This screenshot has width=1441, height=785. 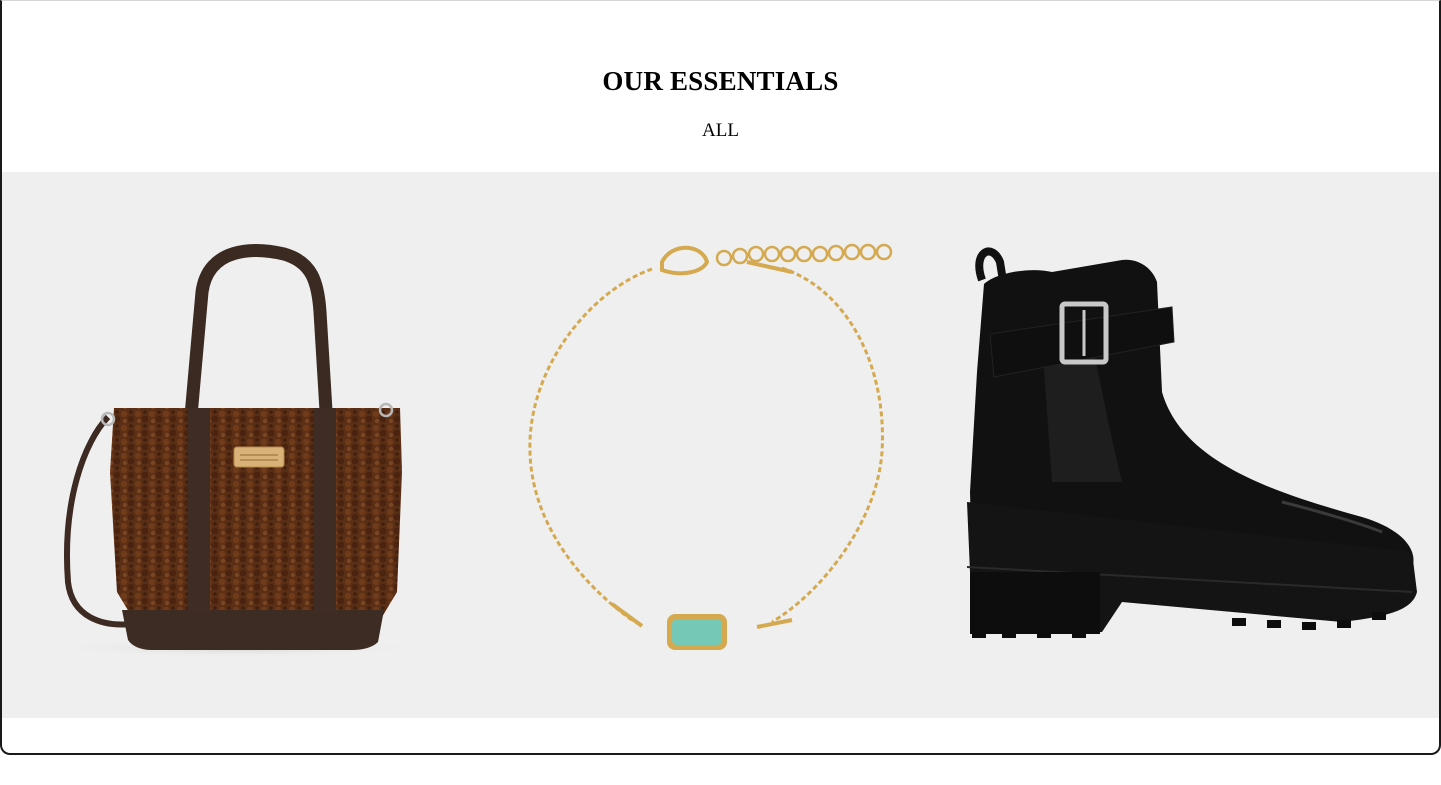 I want to click on tote-bag-image, so click(x=237, y=451).